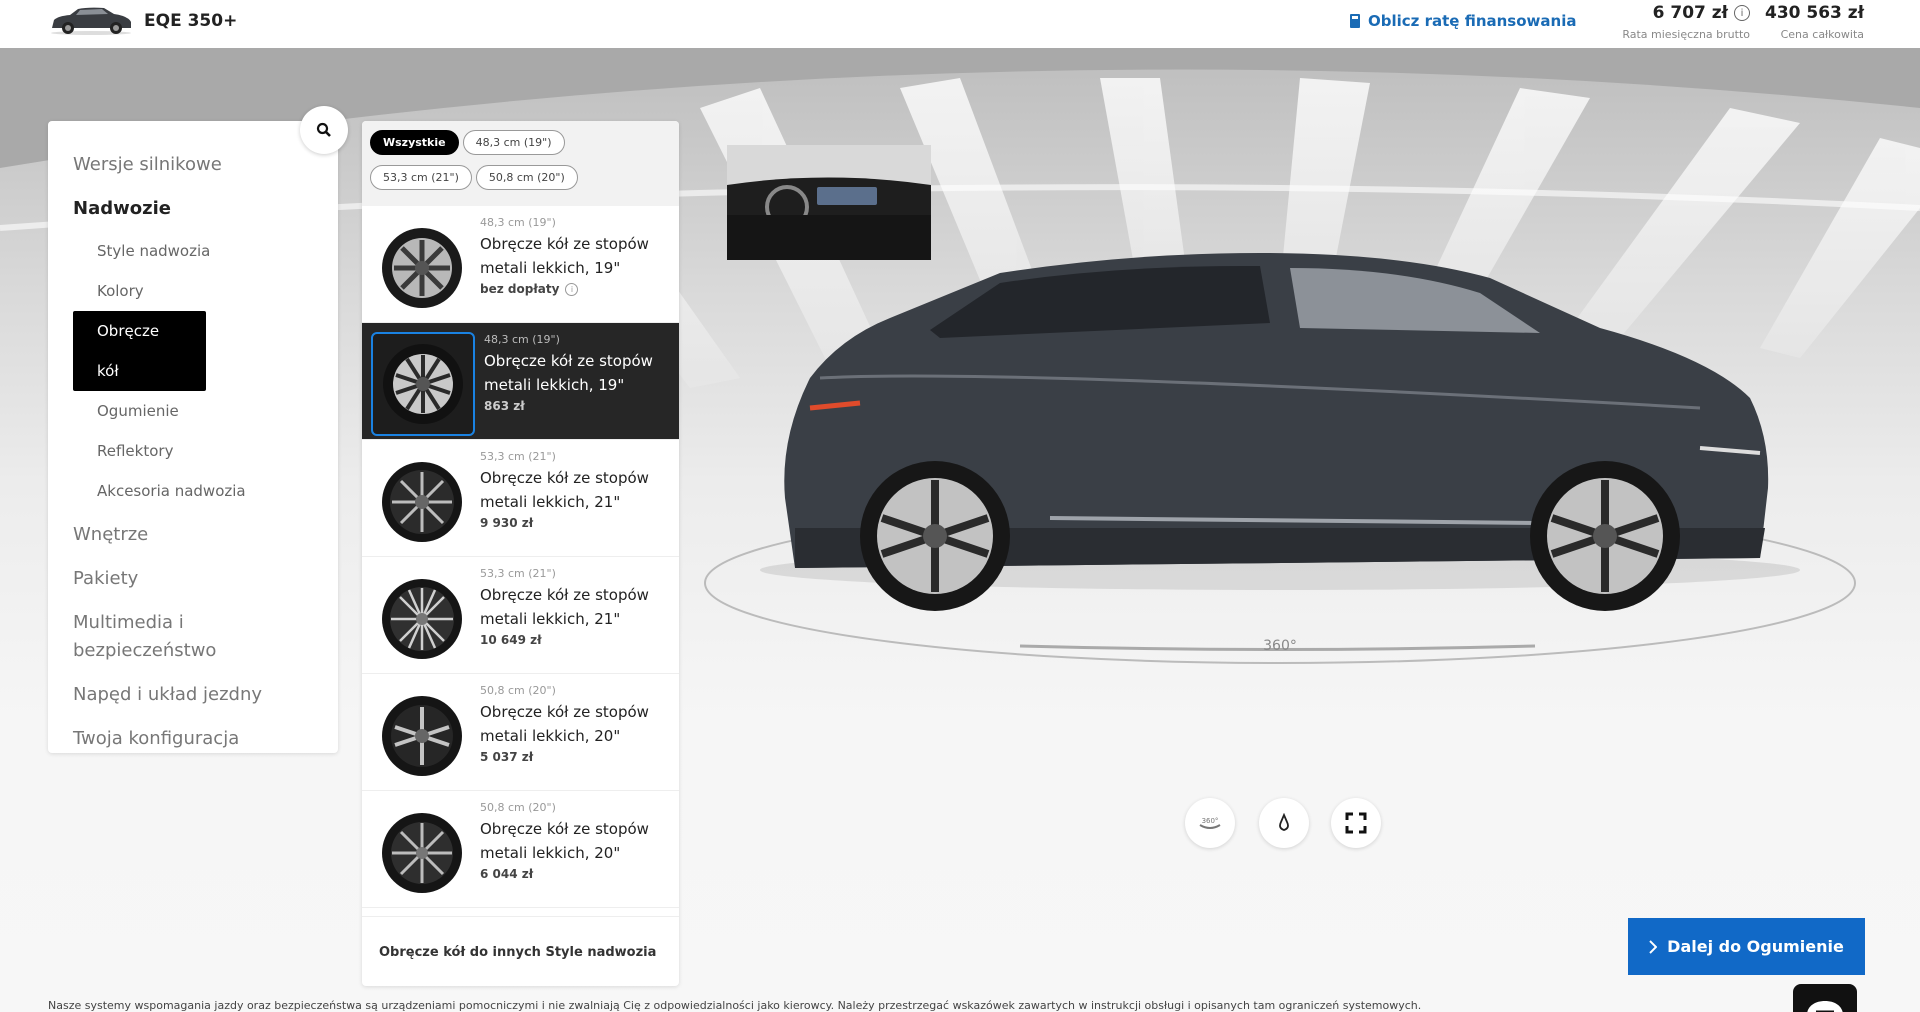 The height and width of the screenshot is (1012, 1920). I want to click on wheel-price: 10 649 zł, so click(511, 640).